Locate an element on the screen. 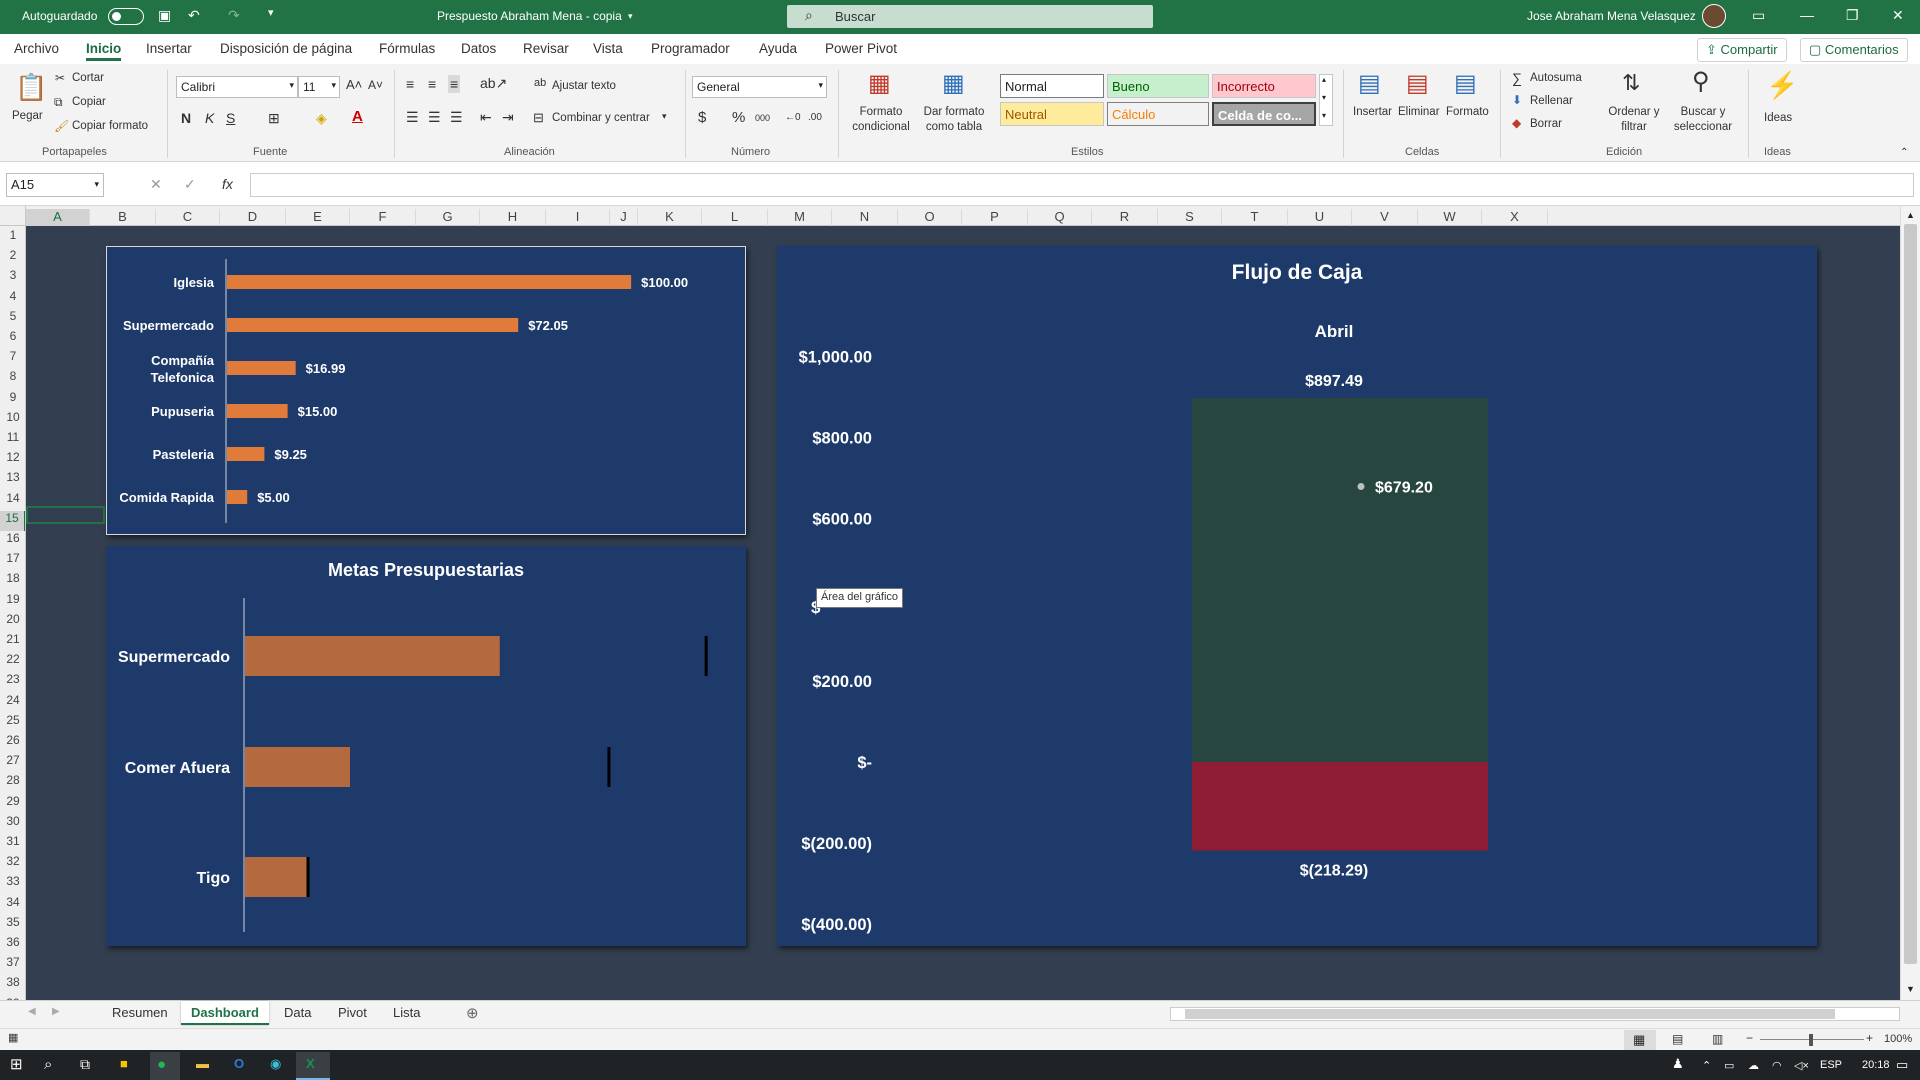 The width and height of the screenshot is (1920, 1080). style-normal: Normal is located at coordinates (1052, 86).